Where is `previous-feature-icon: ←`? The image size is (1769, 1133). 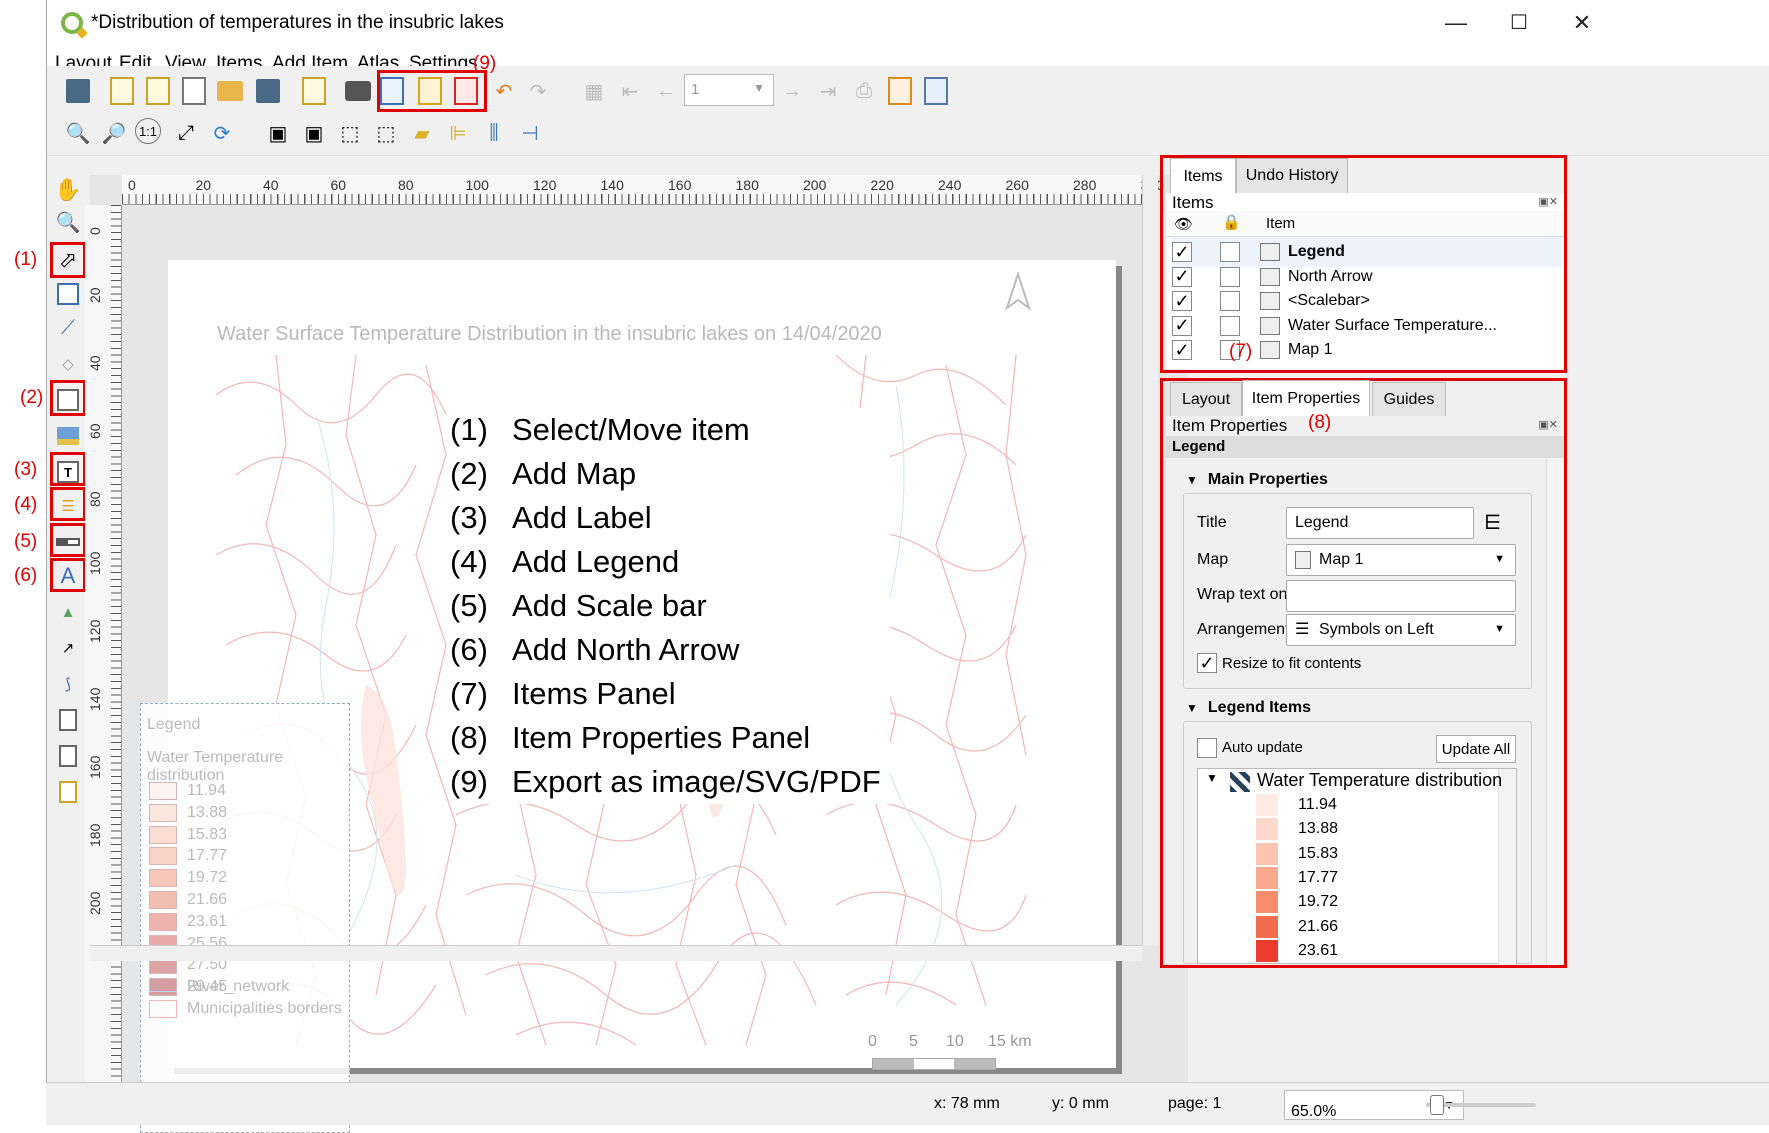 previous-feature-icon: ← is located at coordinates (666, 91).